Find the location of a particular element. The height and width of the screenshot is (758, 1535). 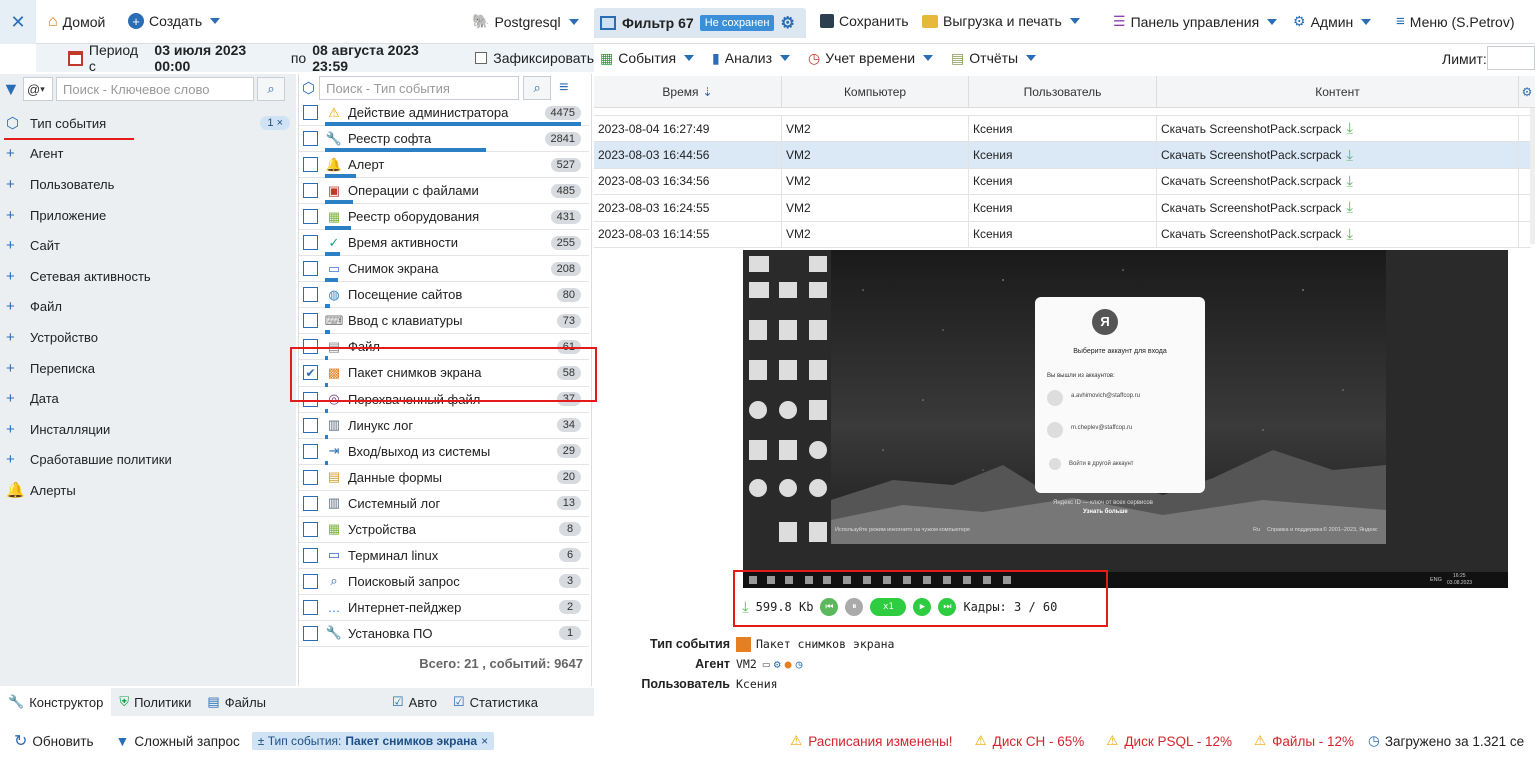

period-to: 08 августа 2023 23:59 is located at coordinates (384, 58).